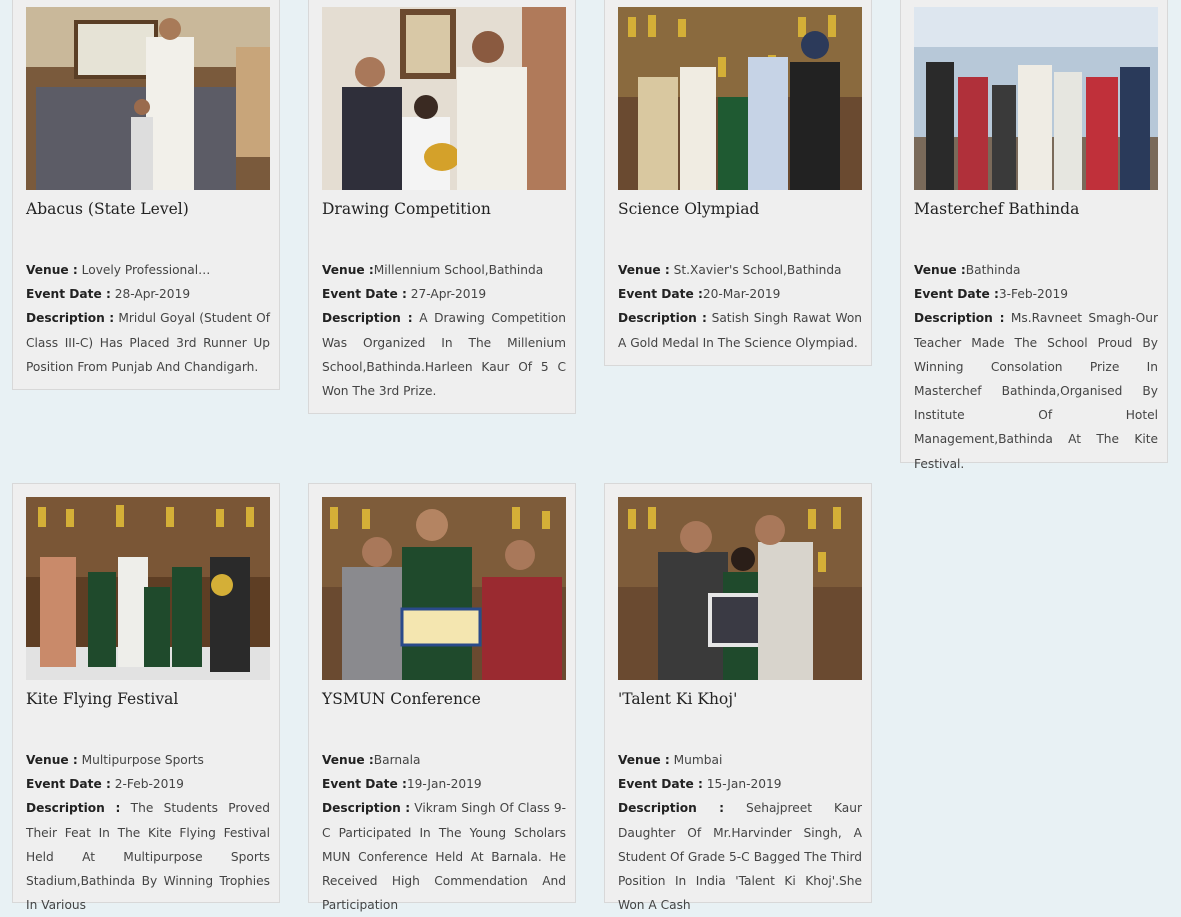 The image size is (1181, 917). I want to click on event-title: YSMUN Conference, so click(444, 699).